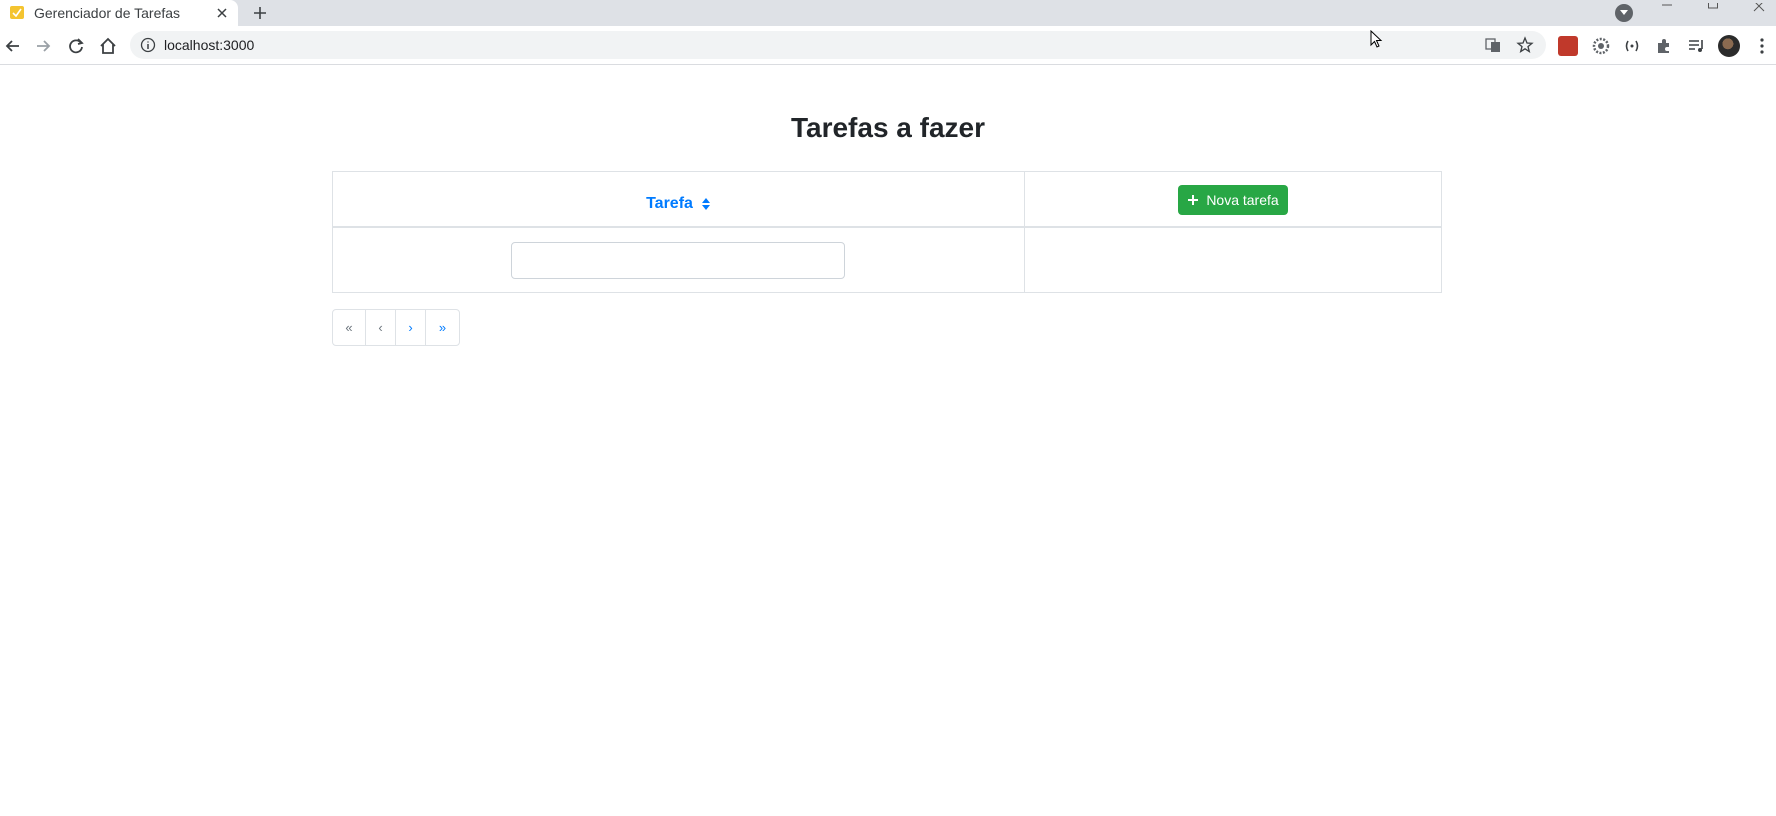 The image size is (1776, 816). I want to click on address-bar: localhost:3000, so click(838, 45).